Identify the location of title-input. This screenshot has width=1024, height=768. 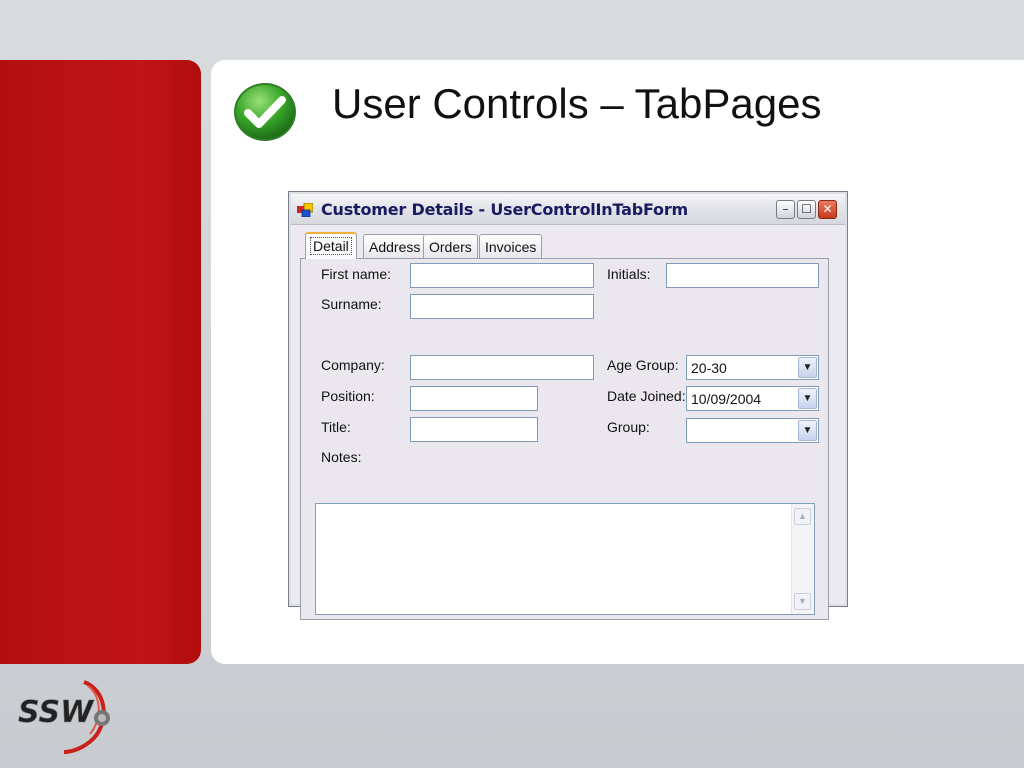
(474, 429).